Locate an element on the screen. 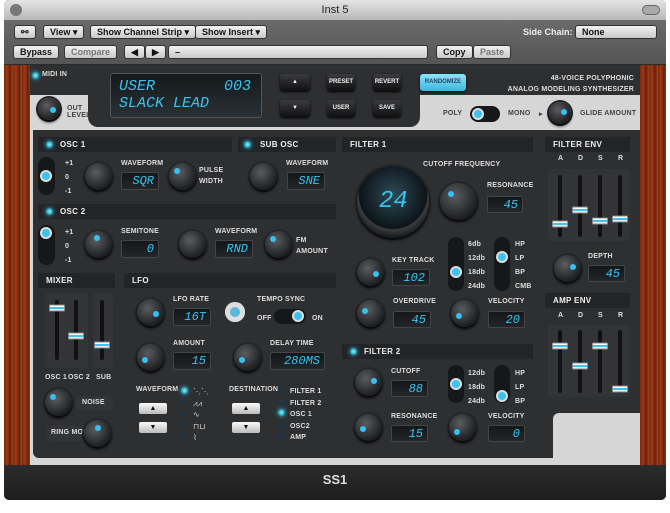 This screenshot has height=513, width=670. lfo-destination-down-button: ▼ is located at coordinates (246, 427).